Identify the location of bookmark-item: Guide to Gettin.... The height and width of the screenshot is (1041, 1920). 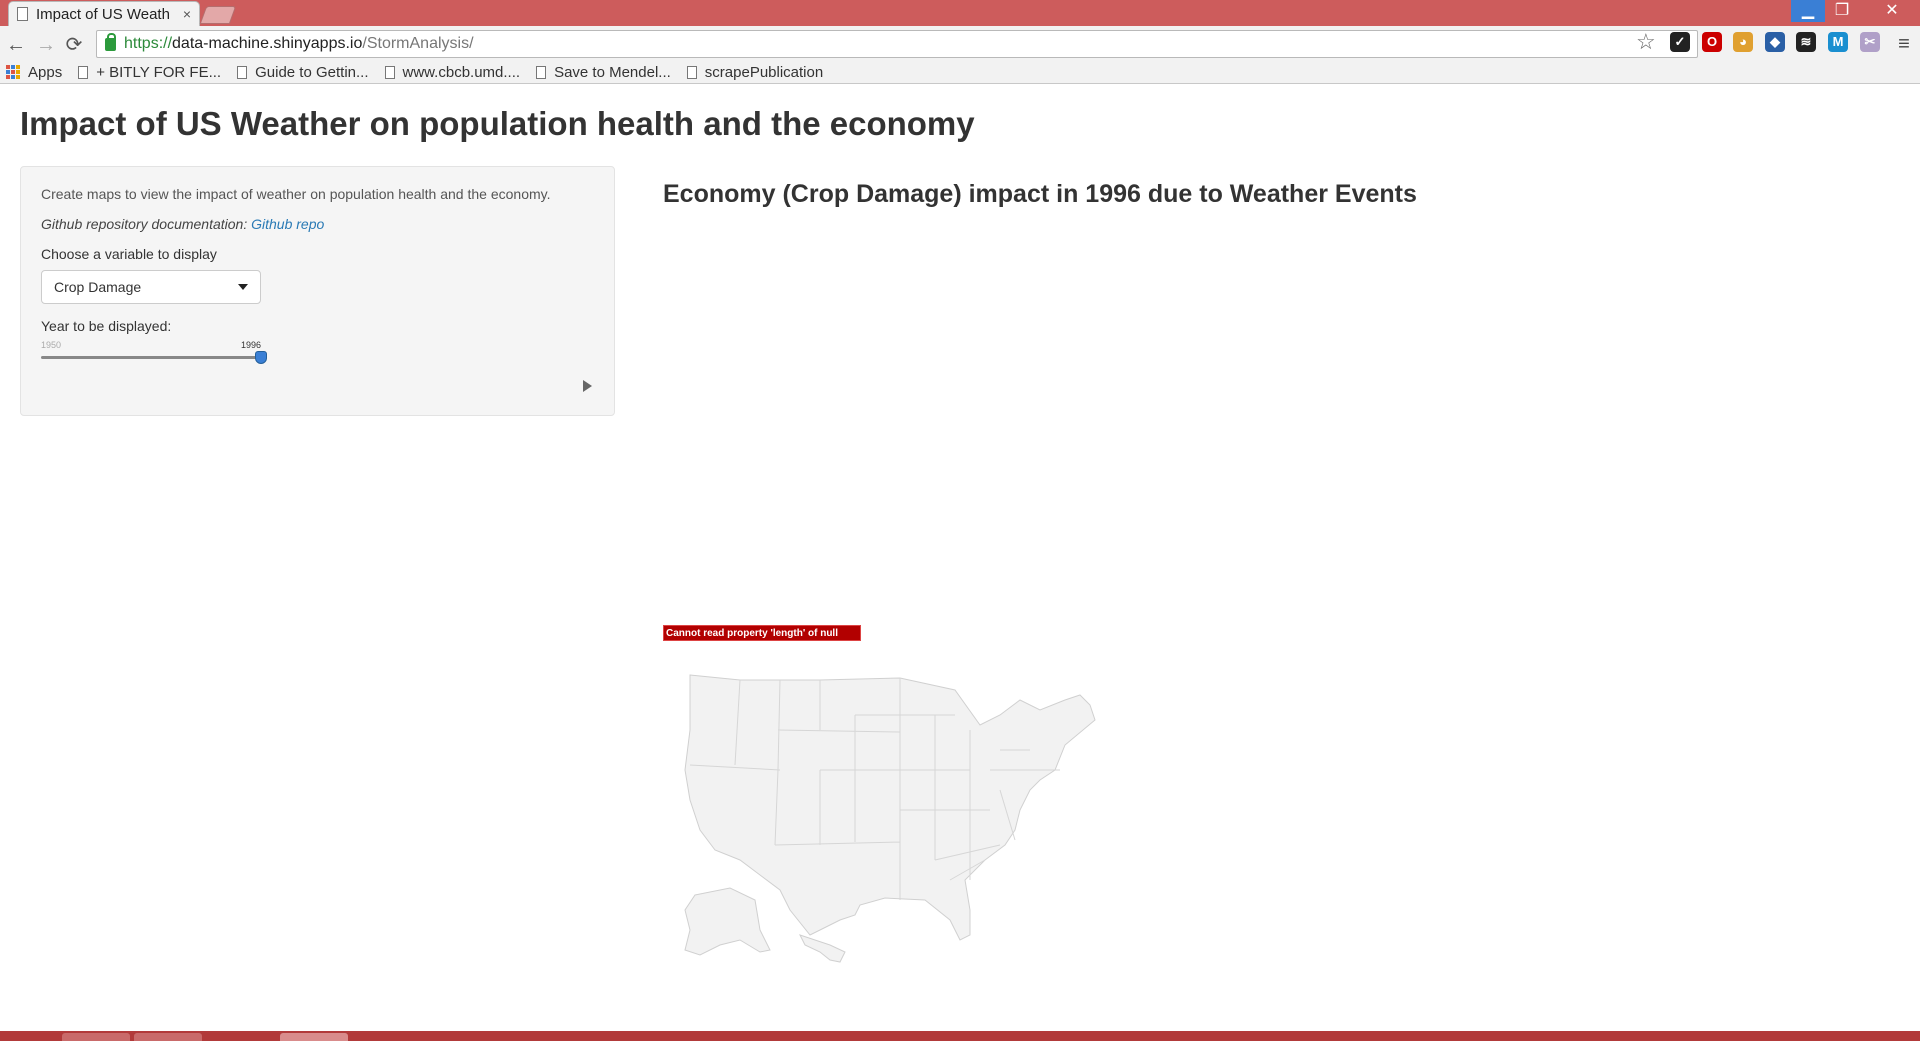
(303, 72).